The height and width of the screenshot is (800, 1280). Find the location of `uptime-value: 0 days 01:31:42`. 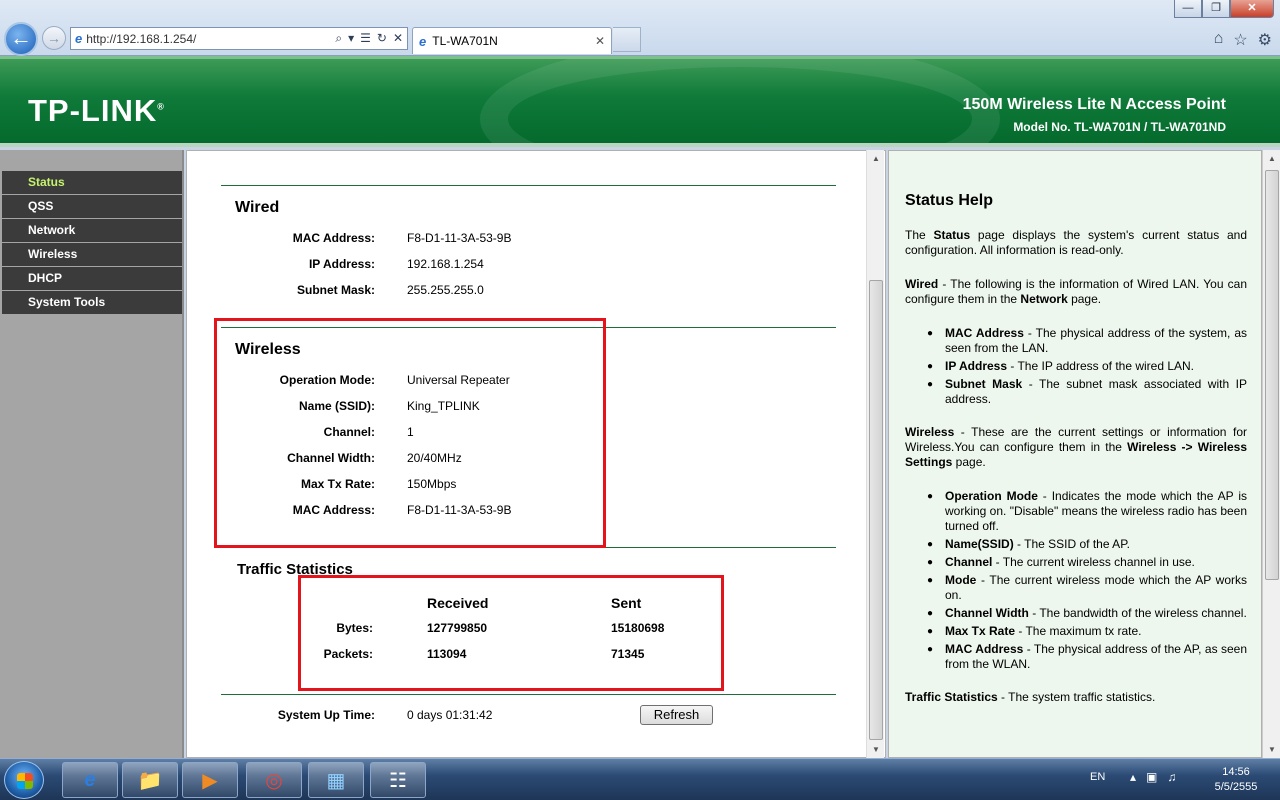

uptime-value: 0 days 01:31:42 is located at coordinates (450, 715).